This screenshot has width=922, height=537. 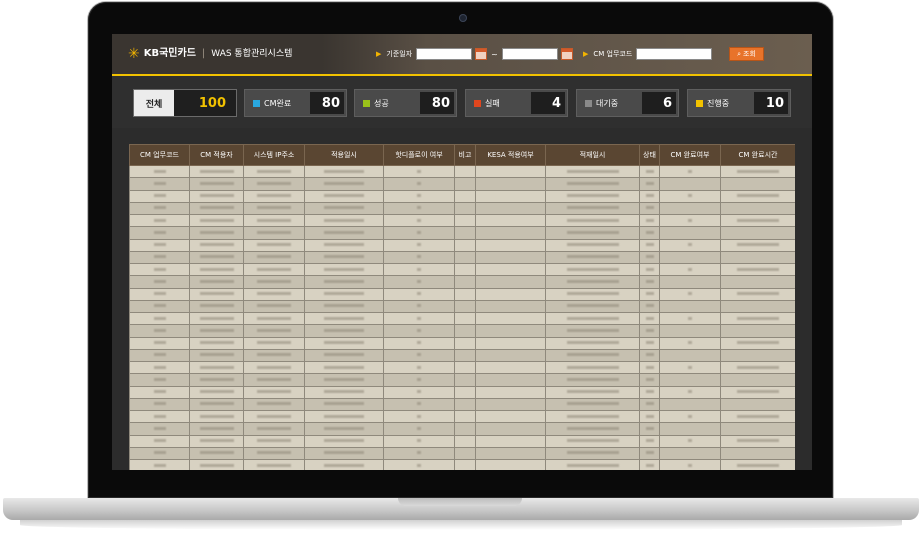 I want to click on waiting-square-icon, so click(x=588, y=103).